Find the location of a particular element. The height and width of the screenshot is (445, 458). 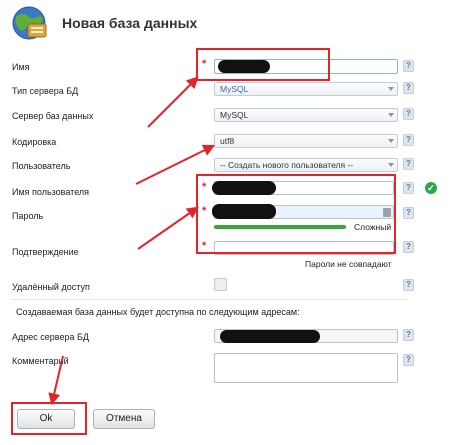

comment-textarea is located at coordinates (306, 368).